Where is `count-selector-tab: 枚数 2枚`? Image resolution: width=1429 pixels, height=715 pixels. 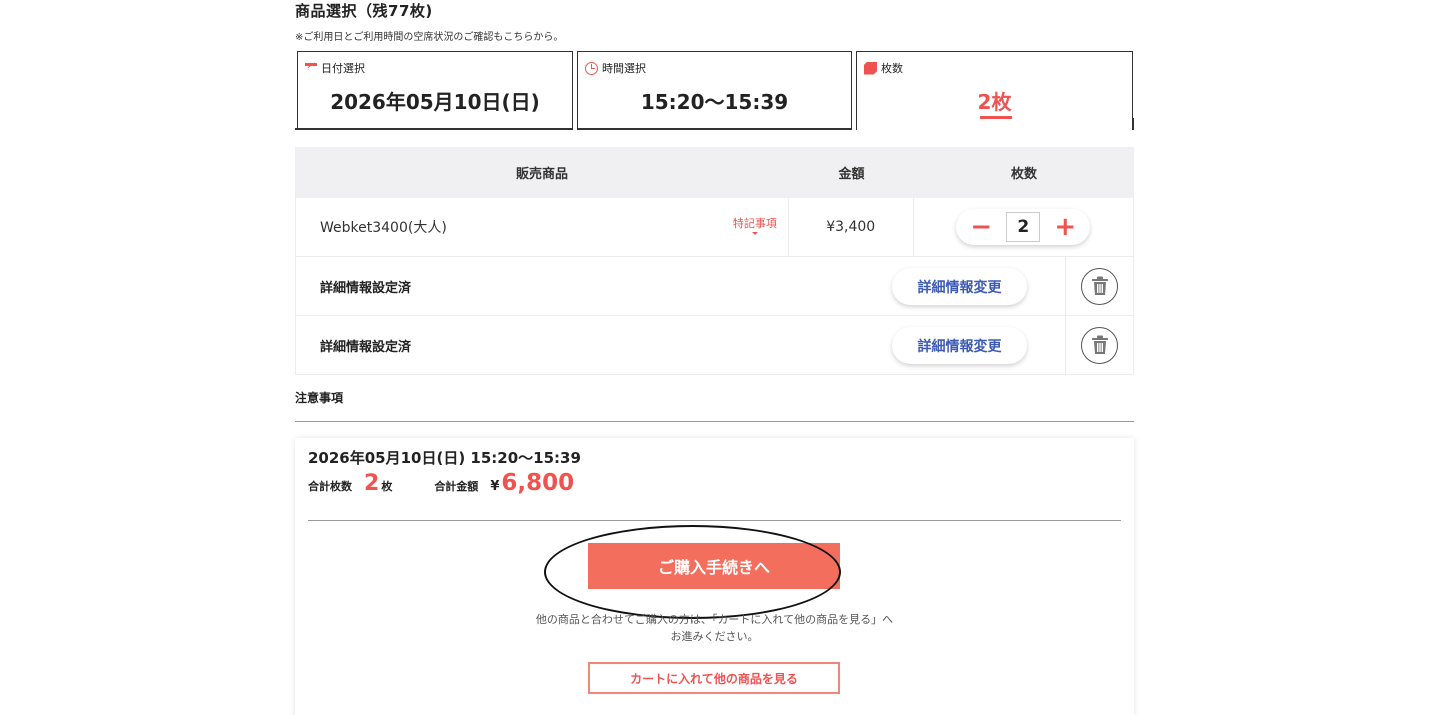
count-selector-tab: 枚数 2枚 is located at coordinates (994, 90).